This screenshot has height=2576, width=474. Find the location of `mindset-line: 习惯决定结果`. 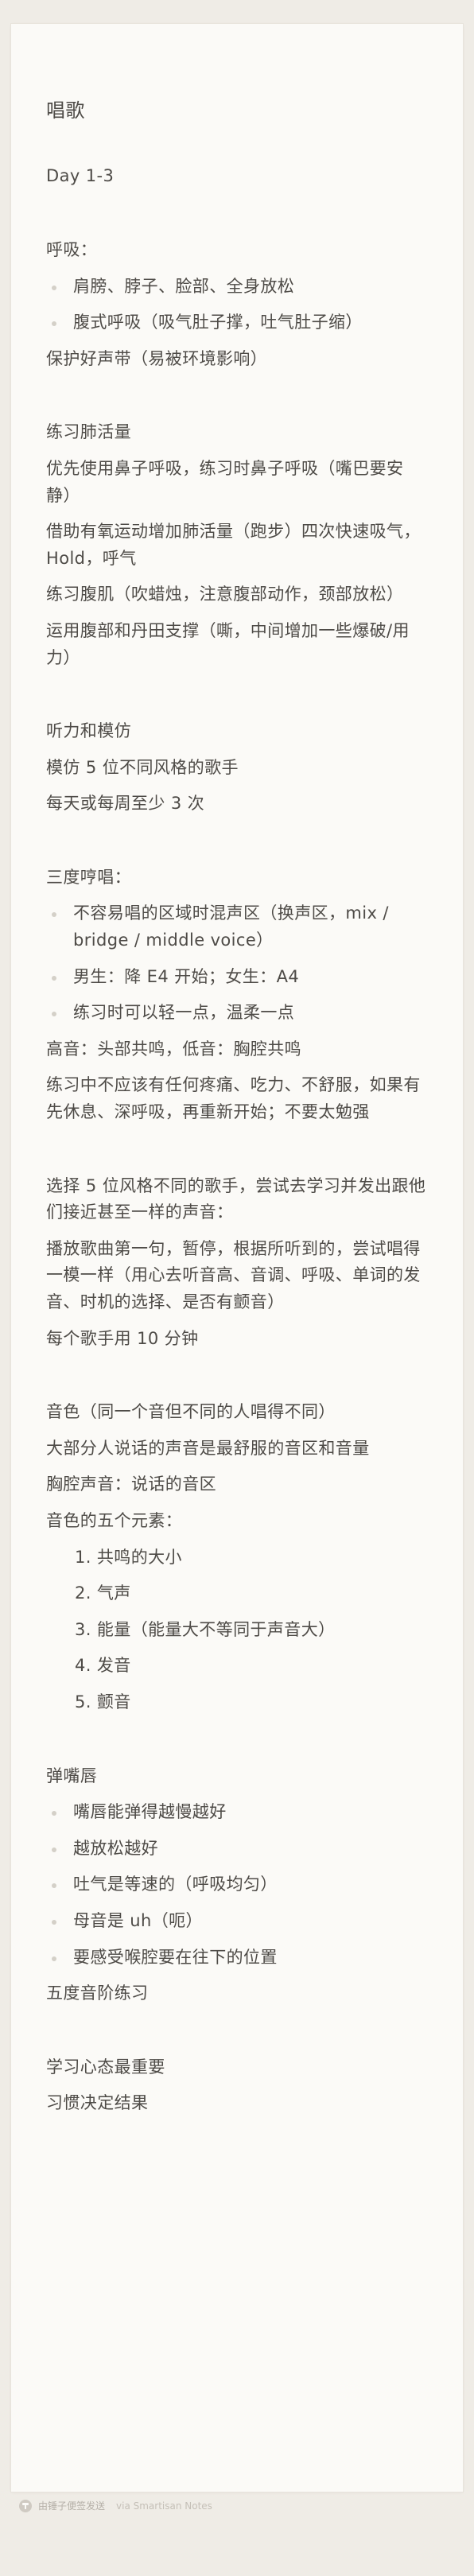

mindset-line: 习惯决定结果 is located at coordinates (97, 2103).